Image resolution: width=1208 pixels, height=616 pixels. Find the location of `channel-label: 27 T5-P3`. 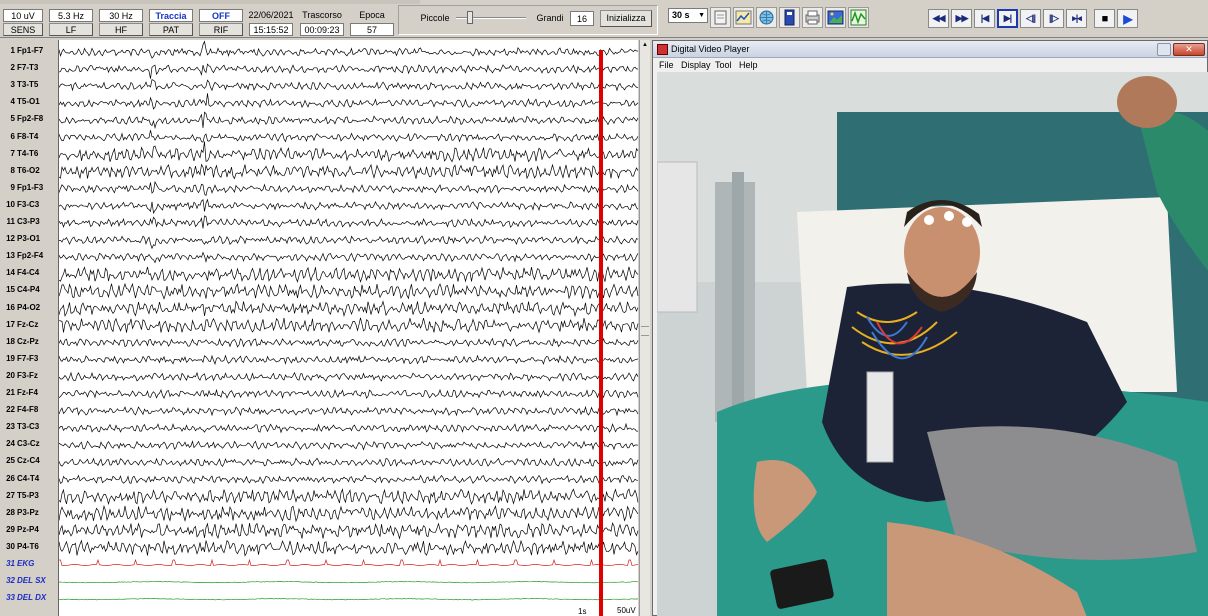

channel-label: 27 T5-P3 is located at coordinates (20, 495).